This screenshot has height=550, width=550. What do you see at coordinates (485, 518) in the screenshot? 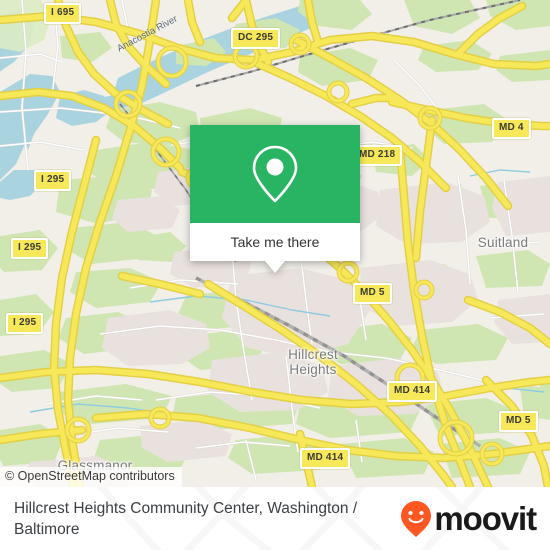
I see `moovit-wordmark: moovit` at bounding box center [485, 518].